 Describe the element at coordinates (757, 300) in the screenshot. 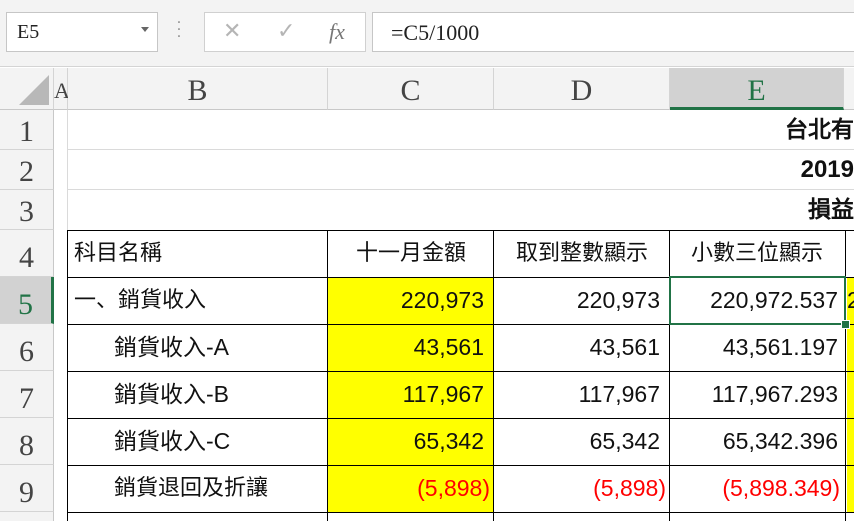

I see `active-cell-outline` at that location.